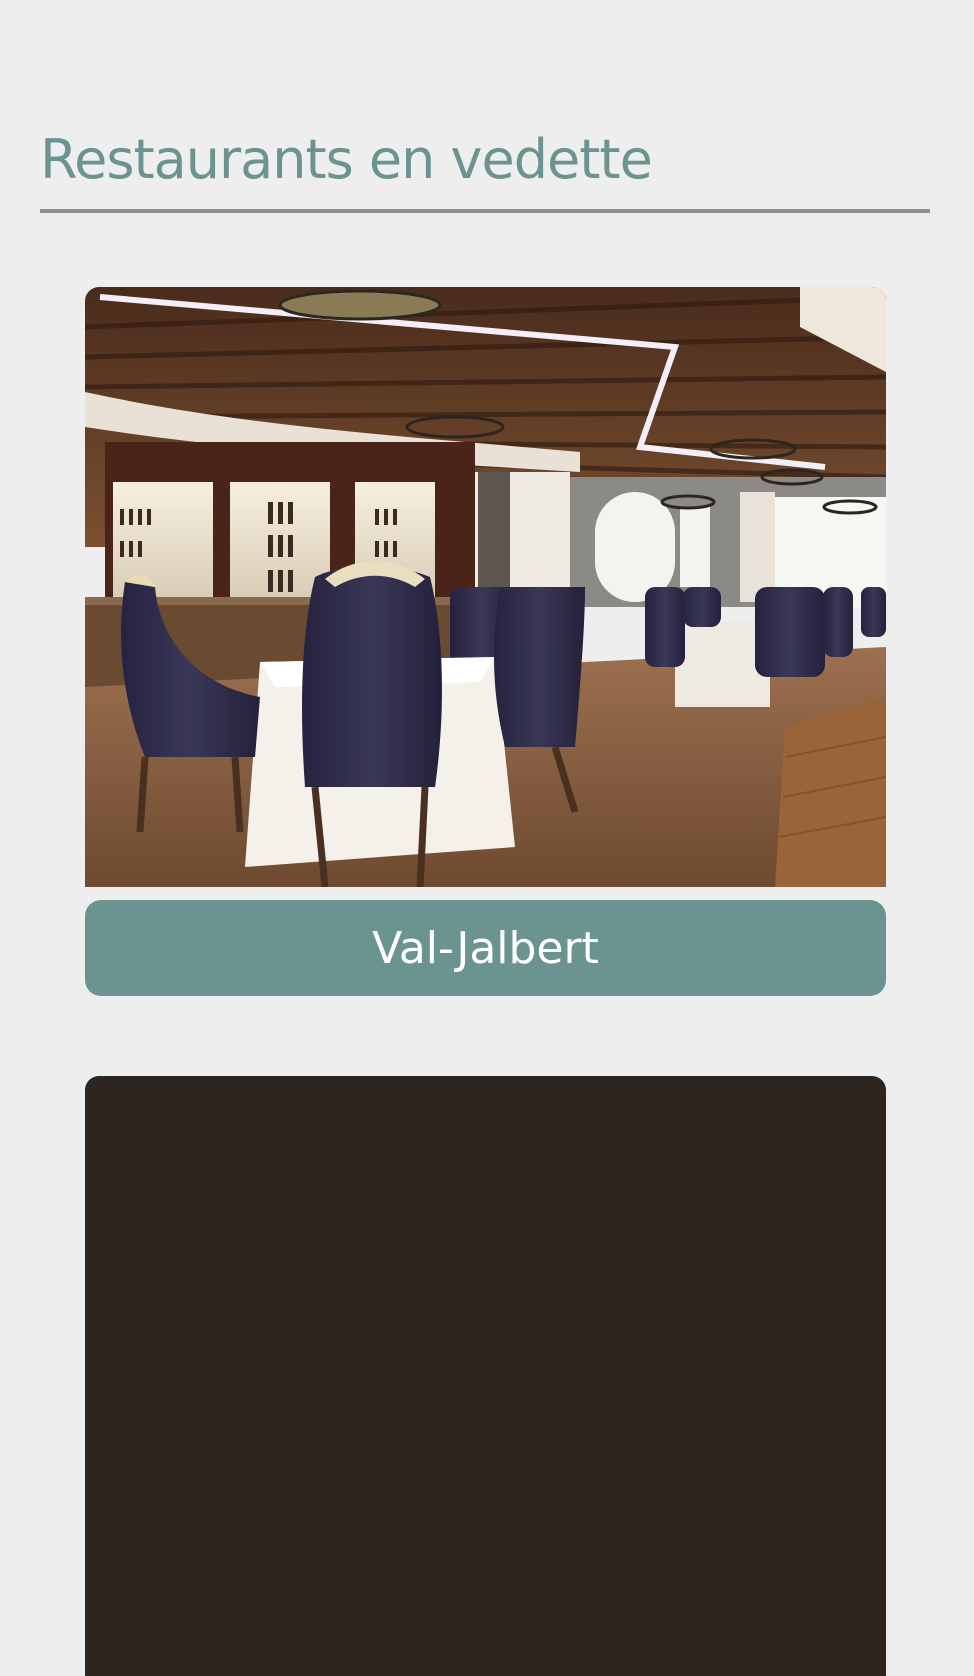  I want to click on section-title: Restaurants en vedette, so click(346, 159).